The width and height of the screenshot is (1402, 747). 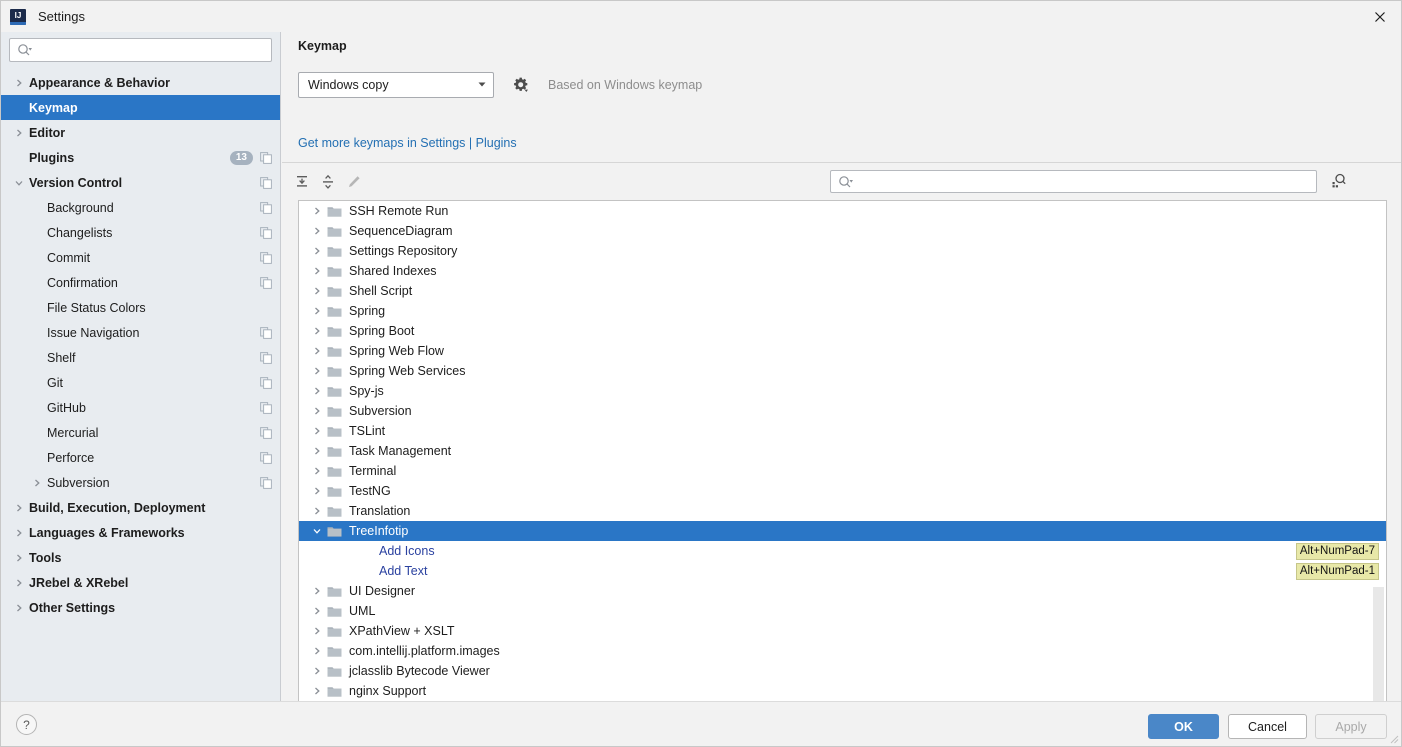 I want to click on keymap-group-row: TestNG, so click(x=842, y=491).